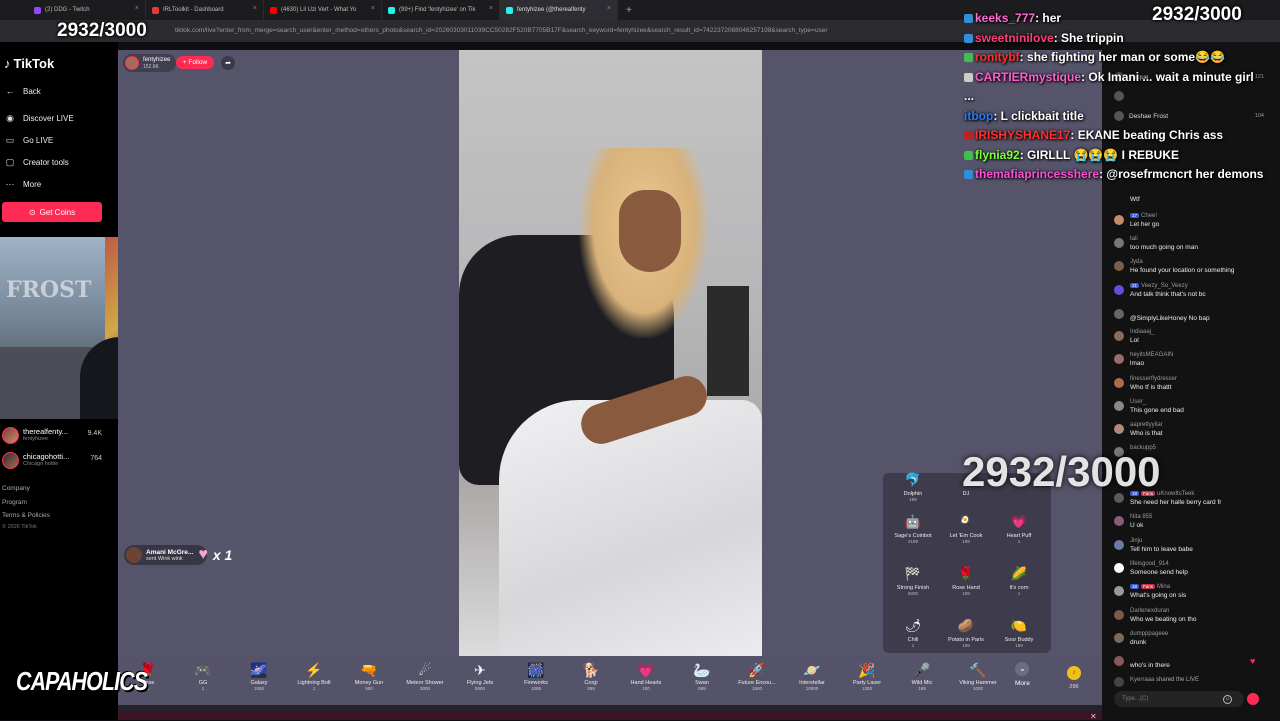 The image size is (1280, 721). What do you see at coordinates (228, 63) in the screenshot?
I see `share-icon: ➦` at bounding box center [228, 63].